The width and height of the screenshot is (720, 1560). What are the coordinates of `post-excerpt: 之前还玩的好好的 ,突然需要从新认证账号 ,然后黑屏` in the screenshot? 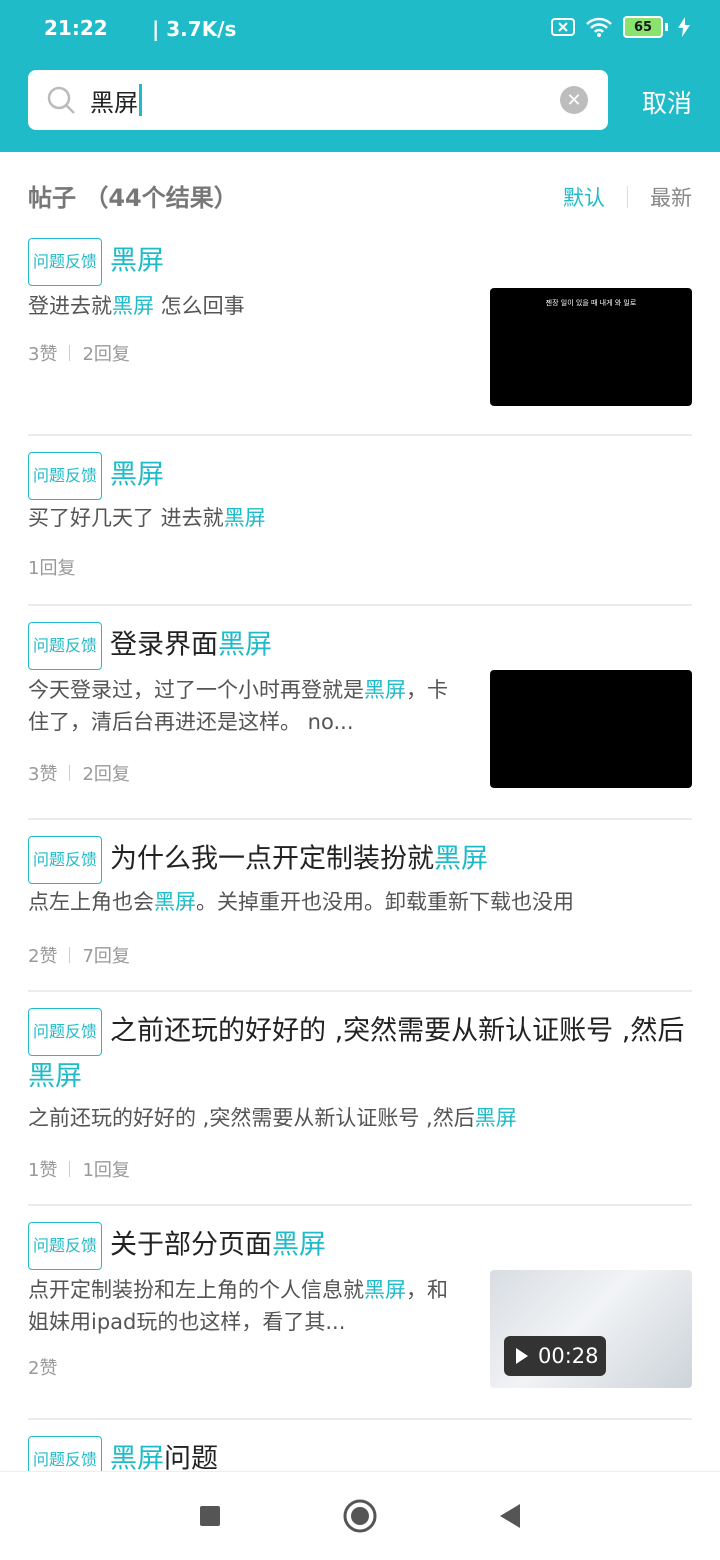 It's located at (272, 1118).